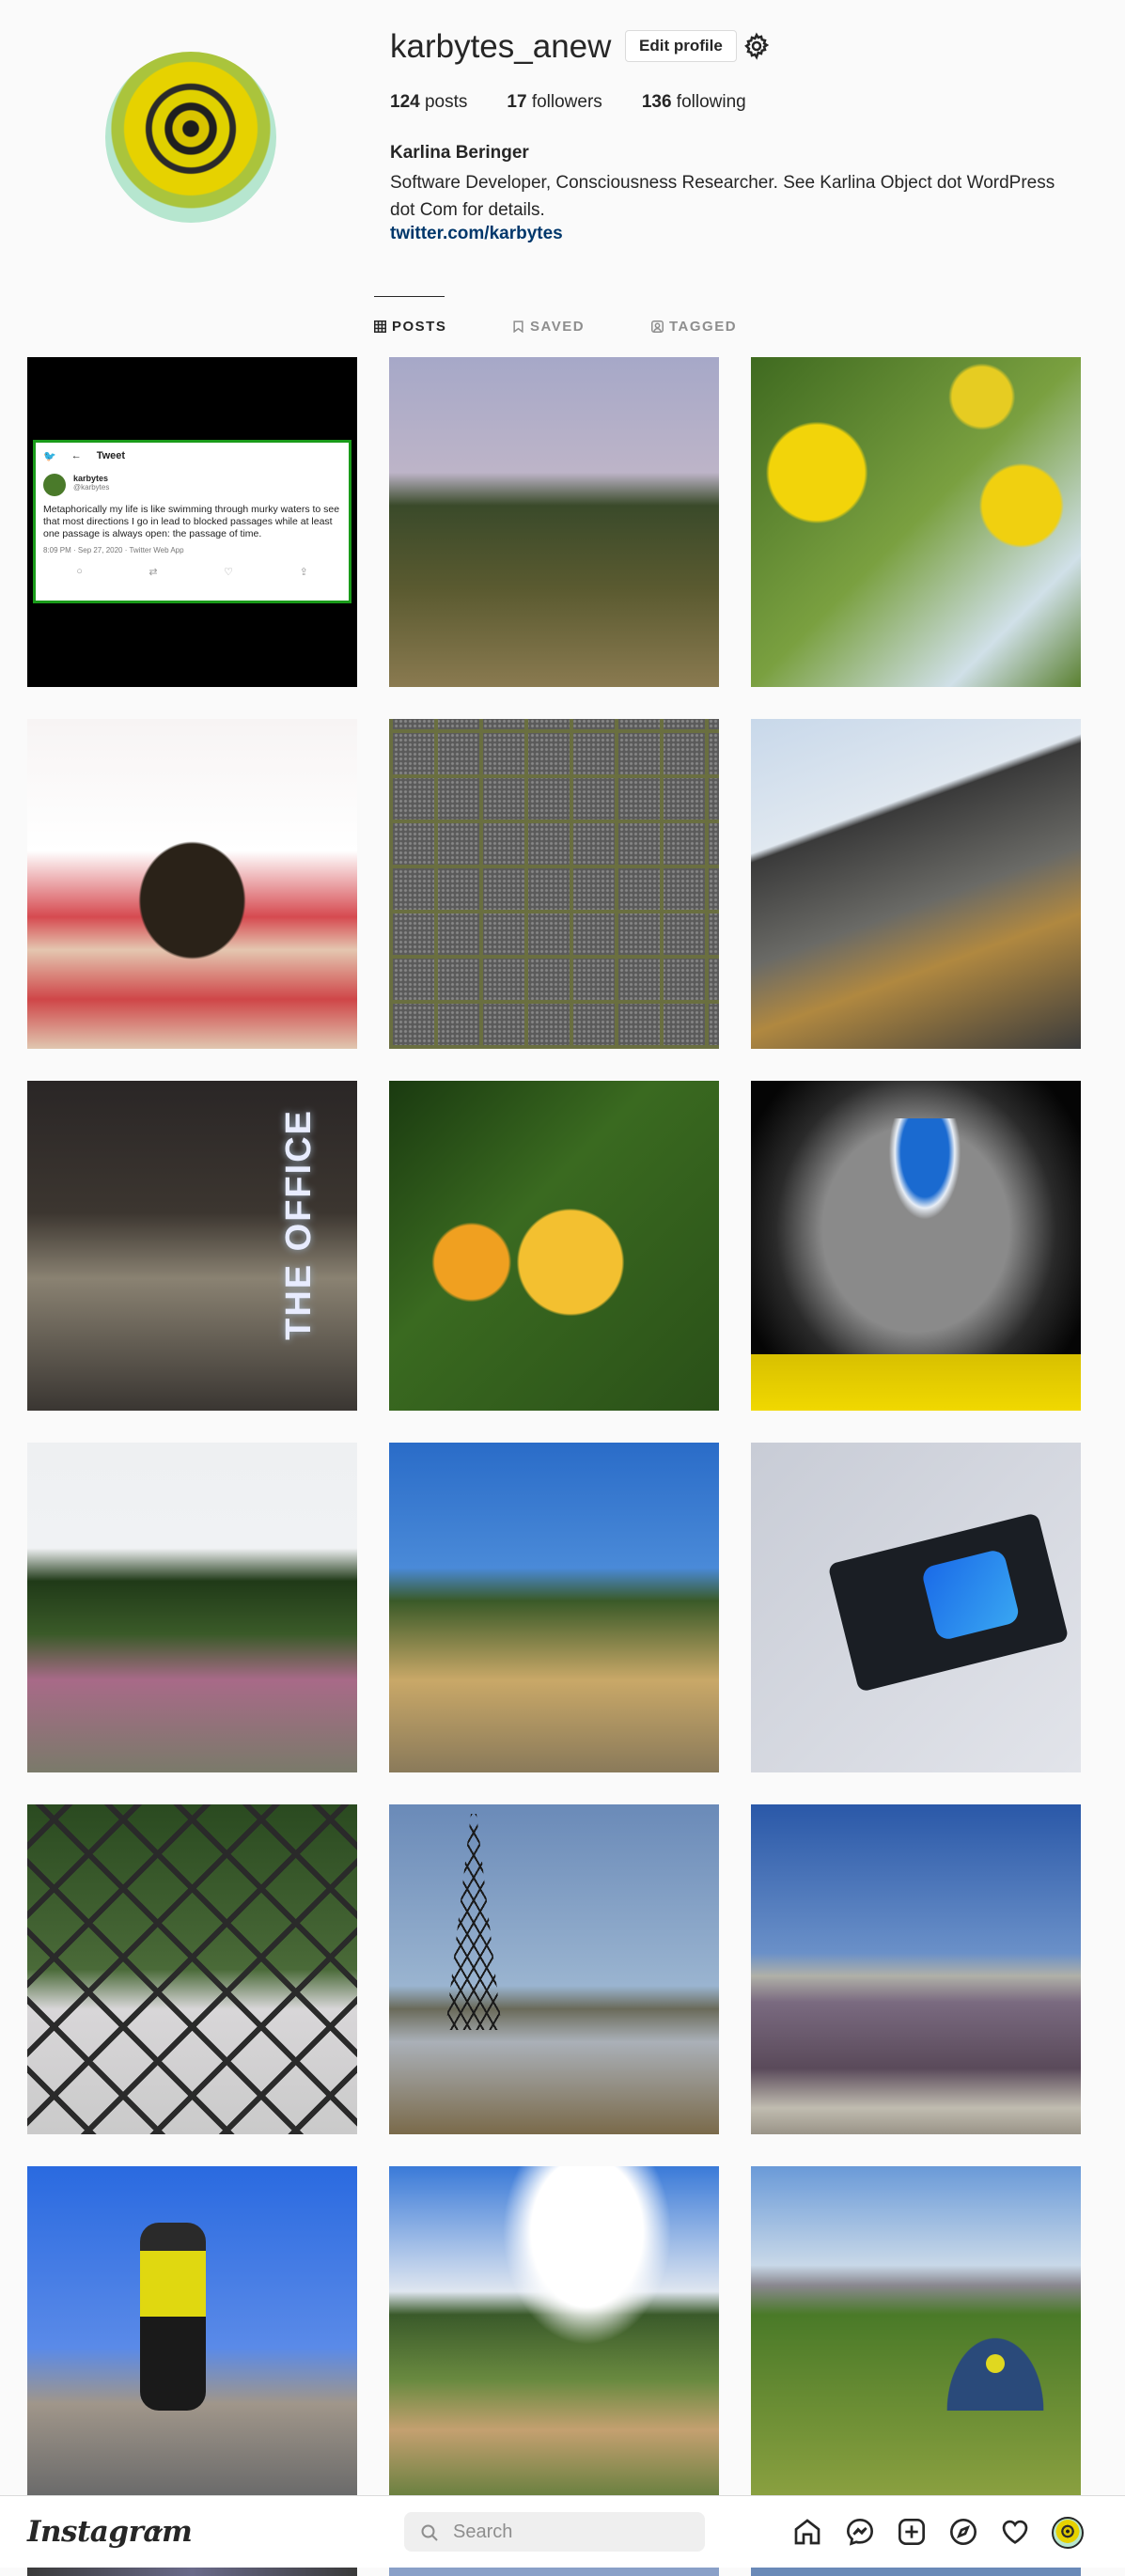 This screenshot has width=1125, height=2576. Describe the element at coordinates (192, 1969) in the screenshot. I see `post-deer-behind-fence` at that location.